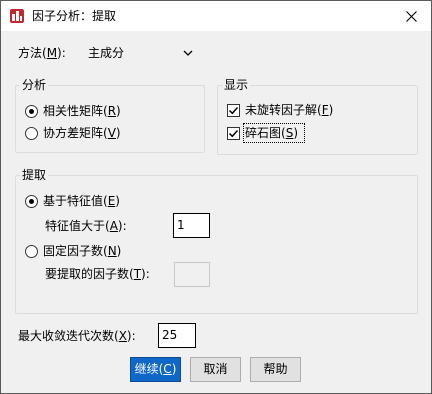 This screenshot has height=394, width=432. I want to click on fixed-factors-label: 固定因子数(N), so click(82, 251).